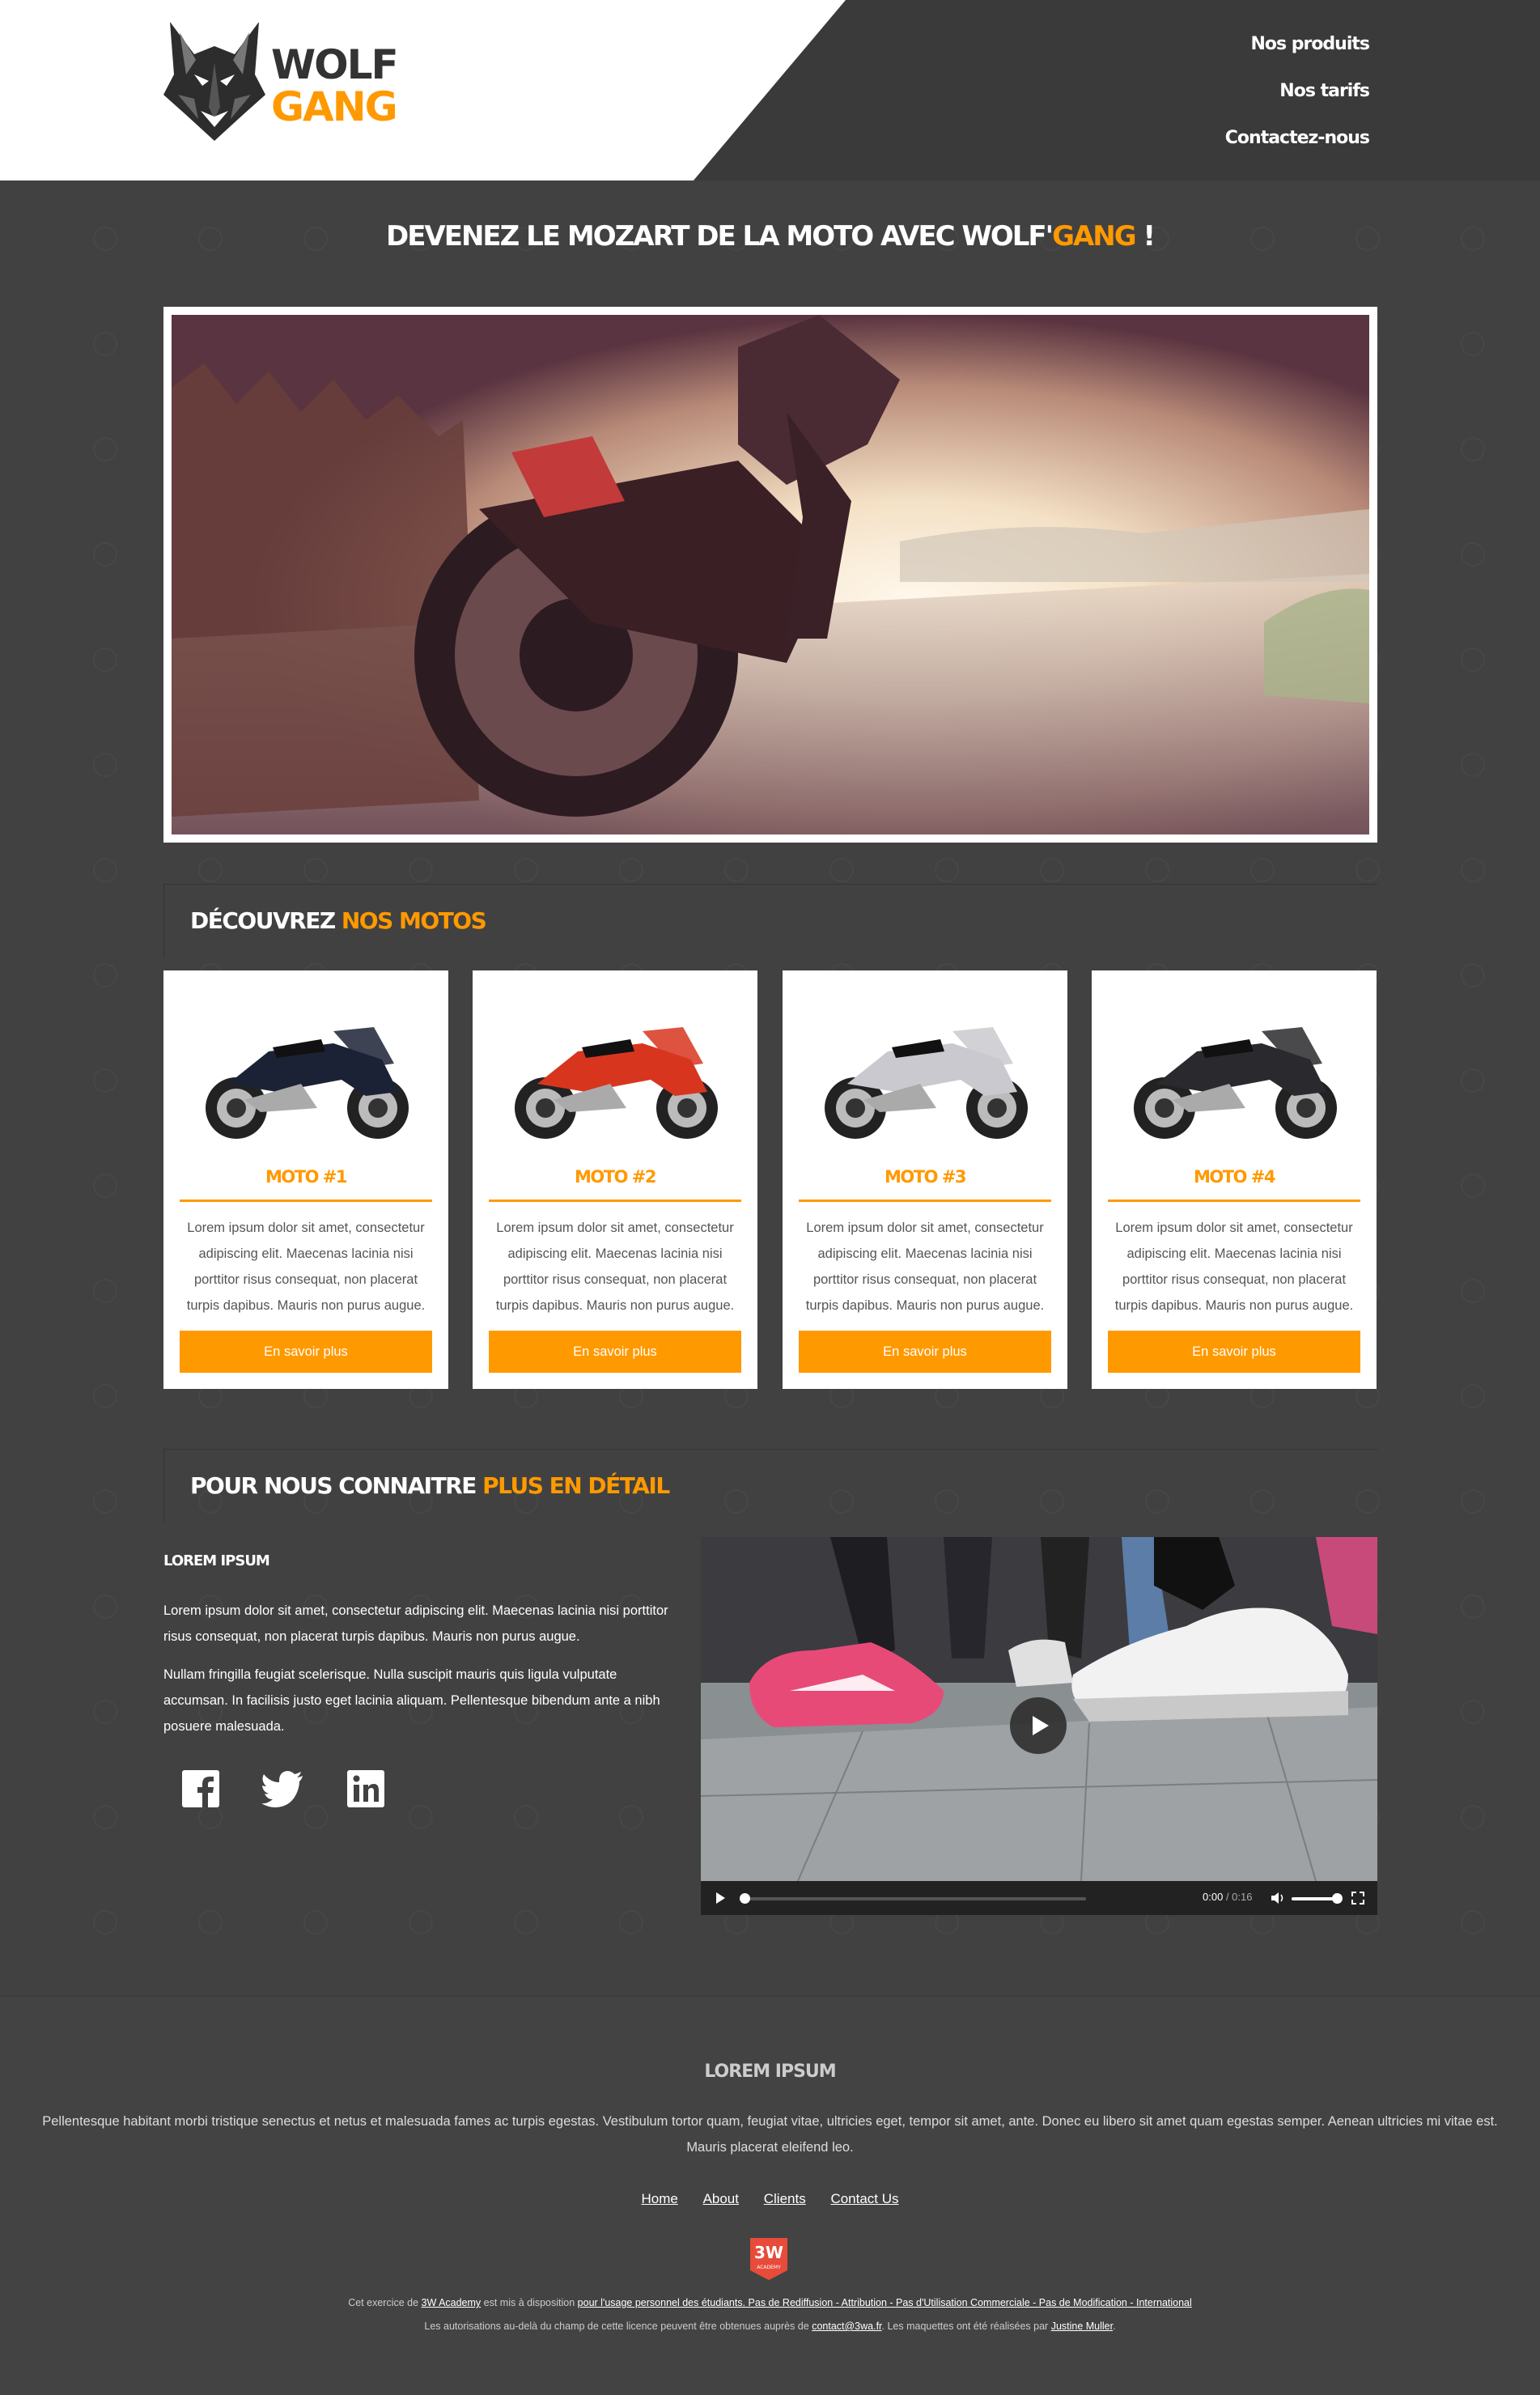  I want to click on video-progress-knob, so click(745, 1898).